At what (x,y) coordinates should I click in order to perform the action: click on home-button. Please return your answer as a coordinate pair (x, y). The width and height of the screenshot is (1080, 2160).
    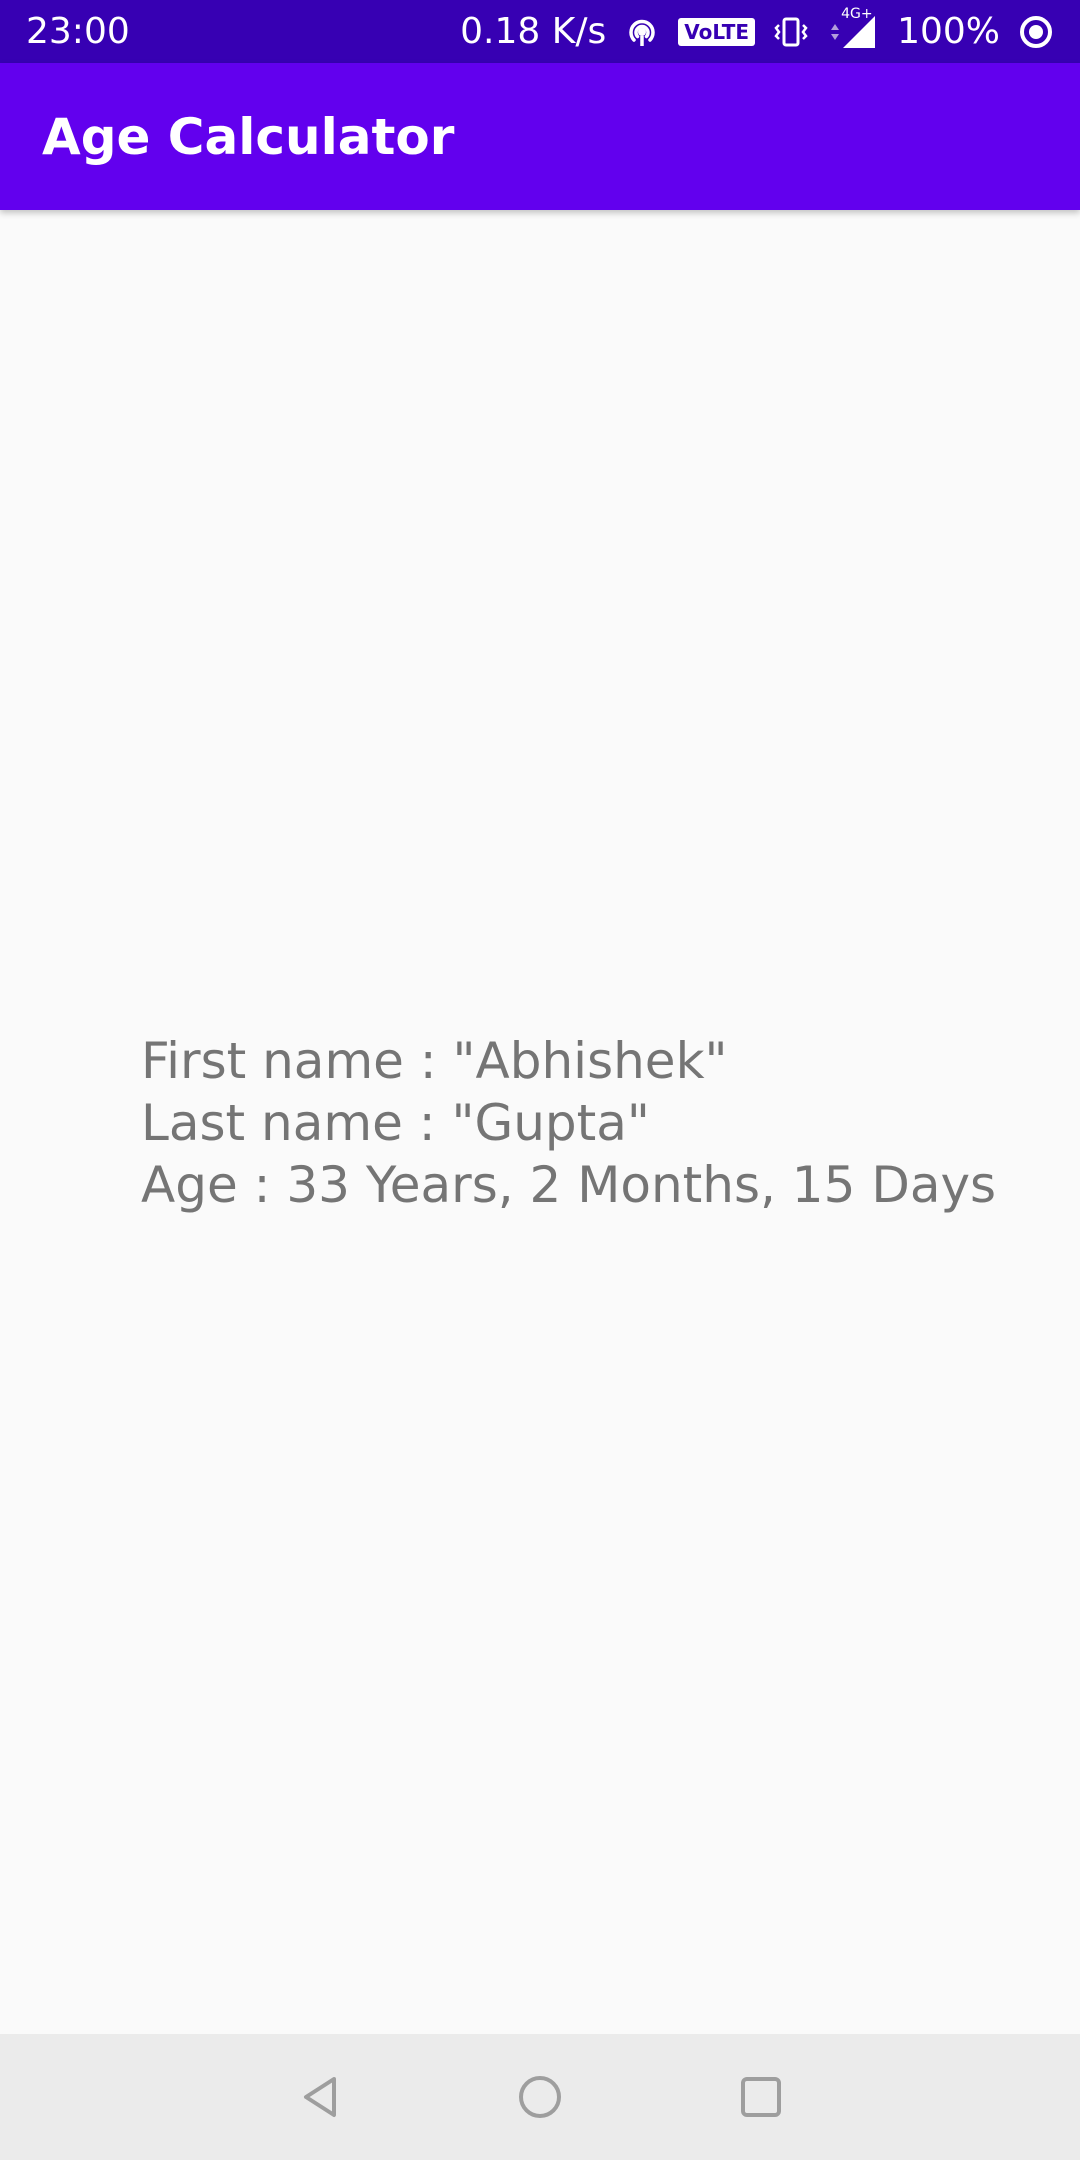
    Looking at the image, I should click on (540, 2097).